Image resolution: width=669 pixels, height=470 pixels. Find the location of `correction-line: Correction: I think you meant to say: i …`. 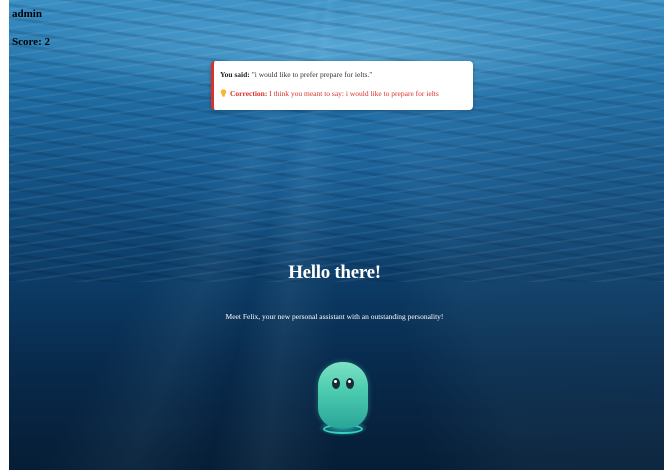

correction-line: Correction: I think you meant to say: i … is located at coordinates (342, 93).